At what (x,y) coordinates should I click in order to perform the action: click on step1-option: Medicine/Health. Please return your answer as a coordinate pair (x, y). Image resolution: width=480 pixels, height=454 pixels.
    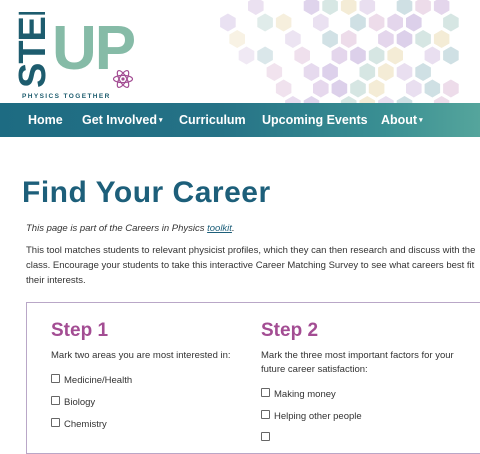
    Looking at the image, I should click on (91, 380).